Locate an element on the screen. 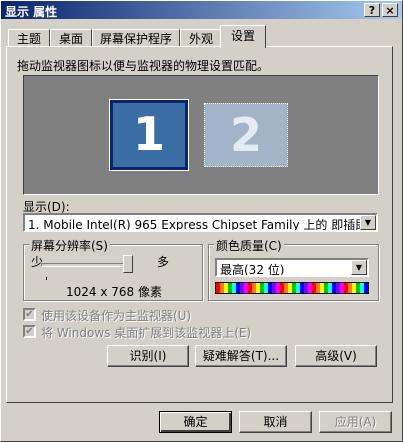 This screenshot has height=442, width=403. tab-strip: 主题 桌面 屏幕保护程序 外观 设置 is located at coordinates (204, 36).